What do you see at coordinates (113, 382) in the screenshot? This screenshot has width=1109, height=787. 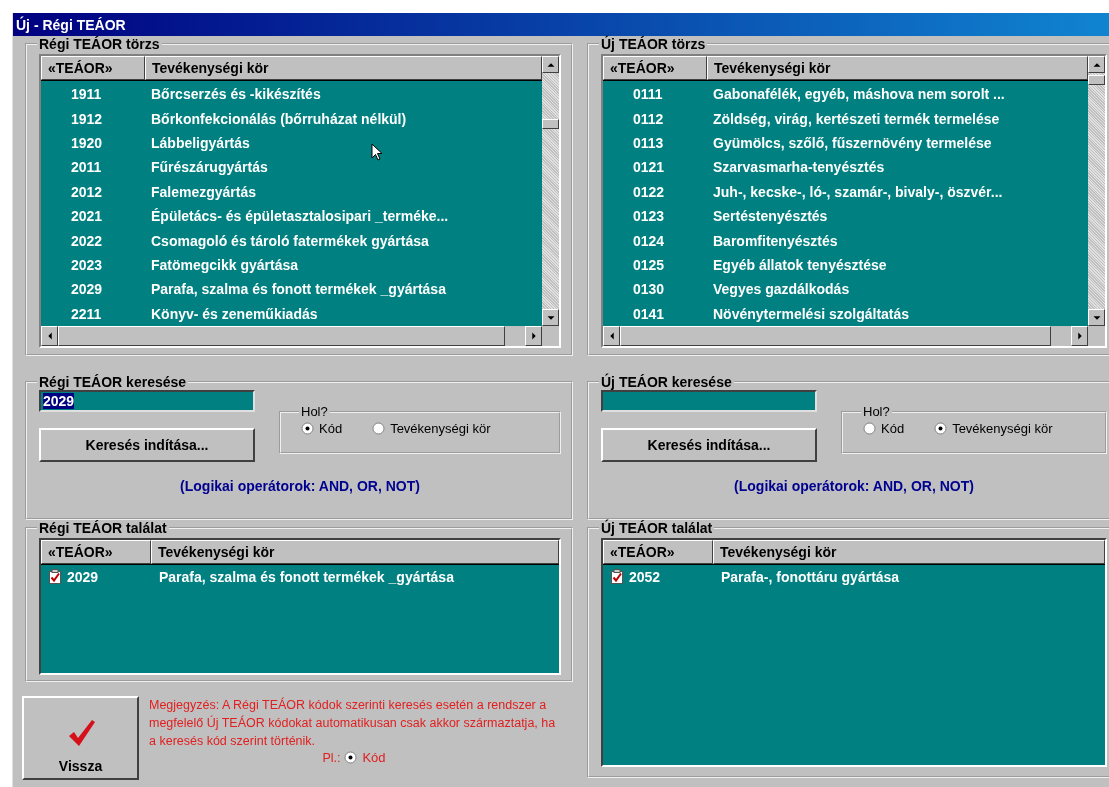 I see `group-title: Régi TEÁOR keresése` at bounding box center [113, 382].